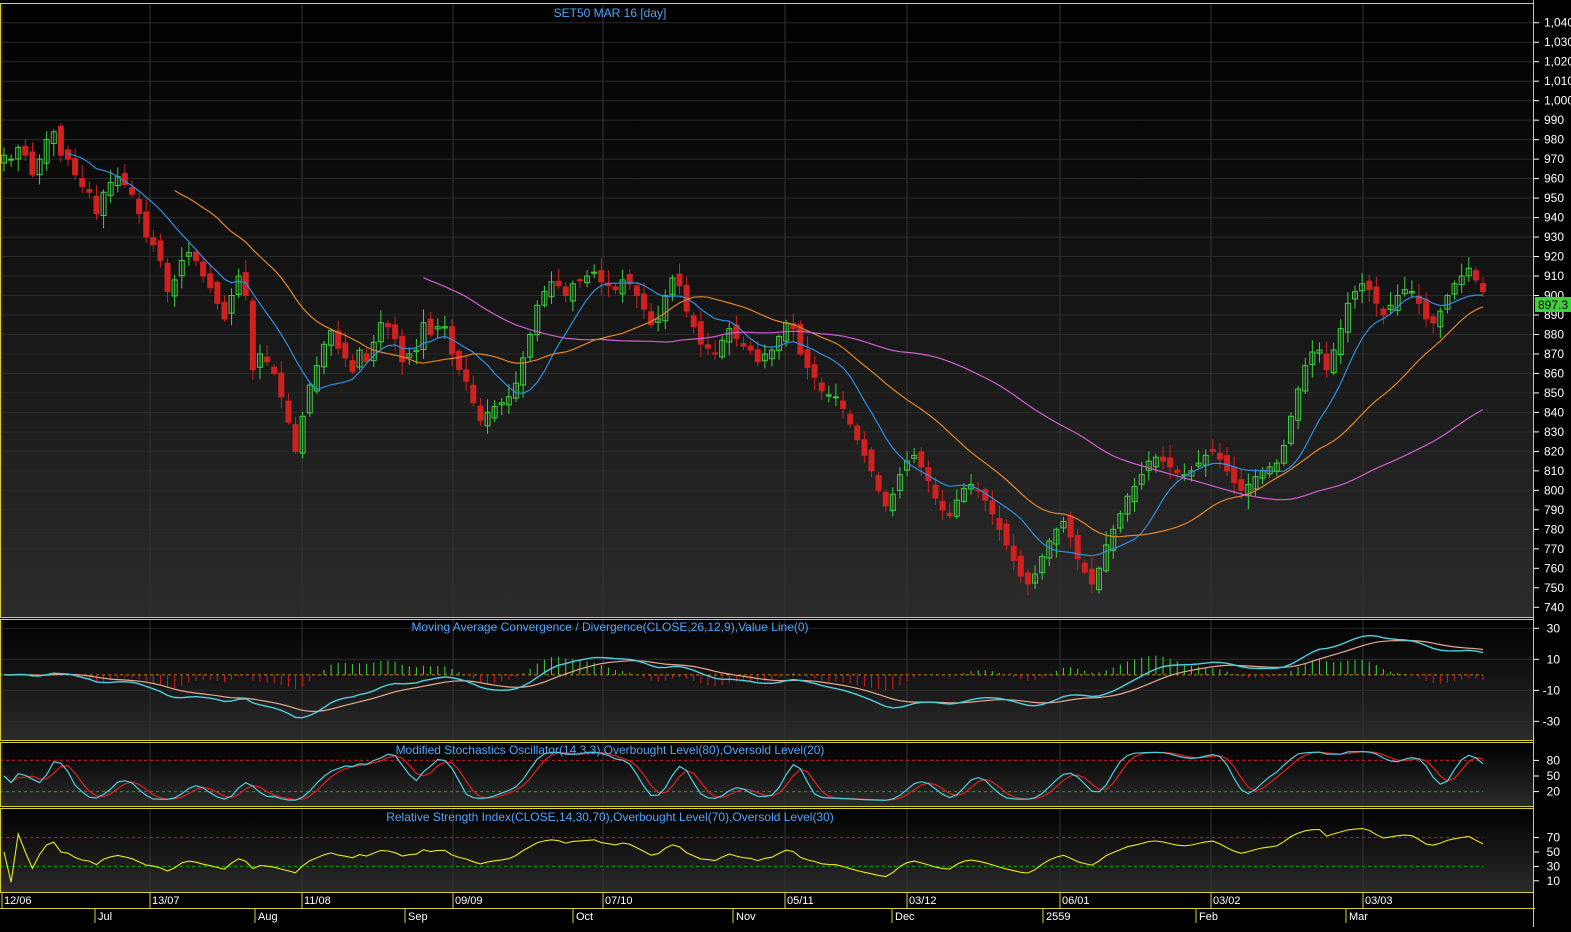  Describe the element at coordinates (1227, 901) in the screenshot. I see `date-label-top: 03/02` at that location.